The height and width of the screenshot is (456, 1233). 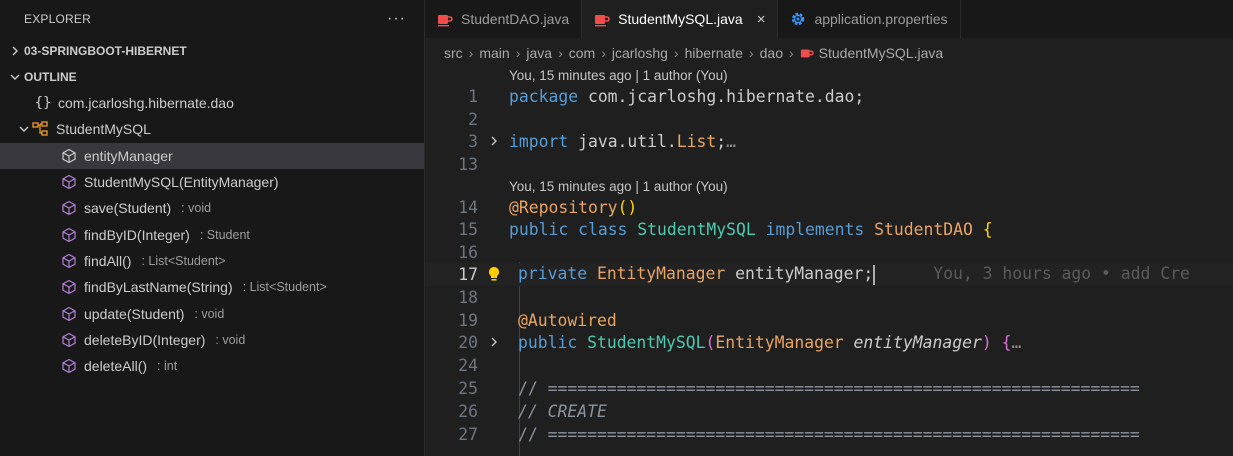 I want to click on outline-item-label: com.jcarloshg.hibernate.dao, so click(x=146, y=103).